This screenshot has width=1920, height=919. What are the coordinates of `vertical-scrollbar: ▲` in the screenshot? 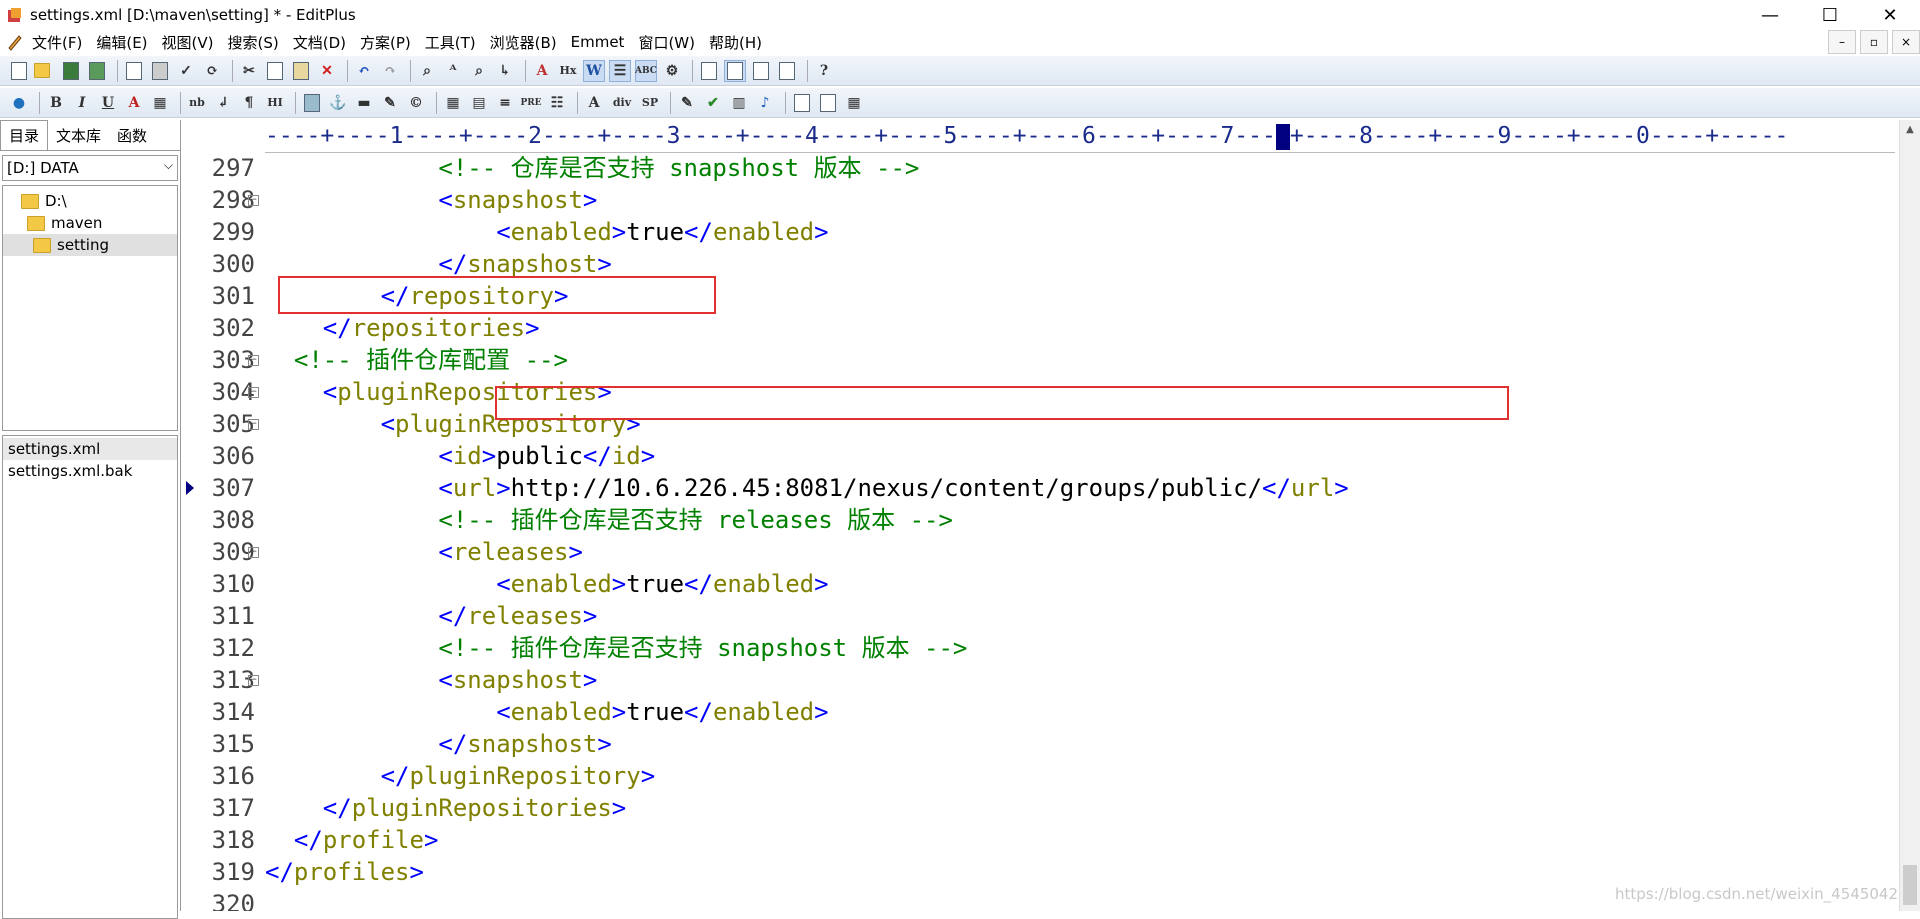 It's located at (1909, 515).